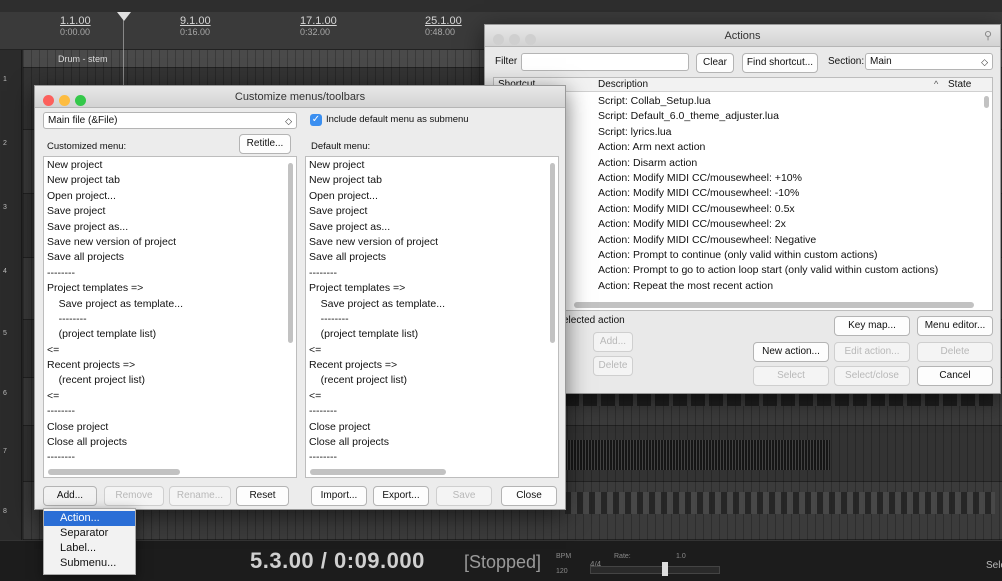 The width and height of the screenshot is (1002, 581). What do you see at coordinates (623, 84) in the screenshot?
I see `column-description: Description` at bounding box center [623, 84].